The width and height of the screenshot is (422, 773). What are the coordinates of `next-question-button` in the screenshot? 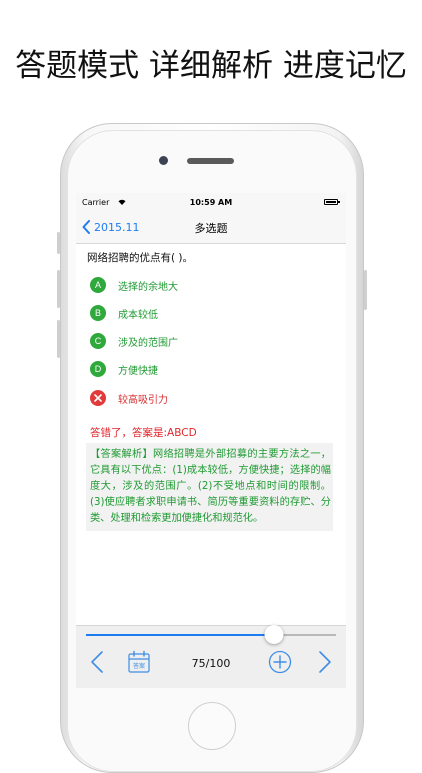 It's located at (325, 662).